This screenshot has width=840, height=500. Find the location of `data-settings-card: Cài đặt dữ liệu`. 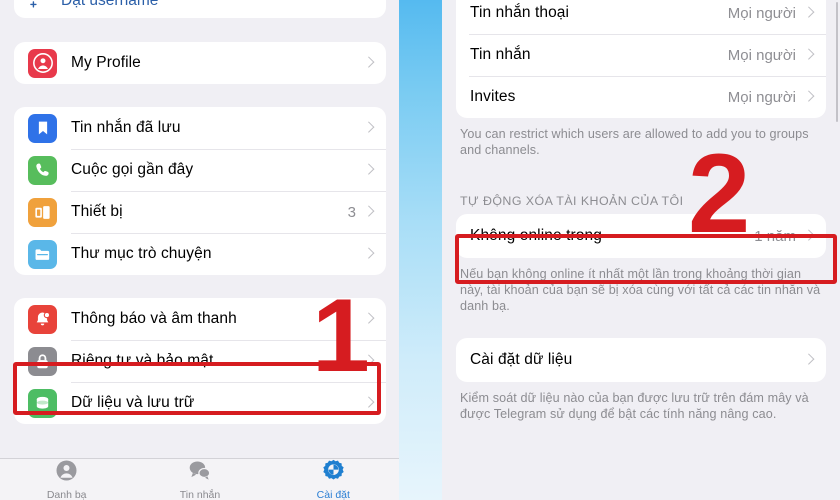

data-settings-card: Cài đặt dữ liệu is located at coordinates (641, 360).